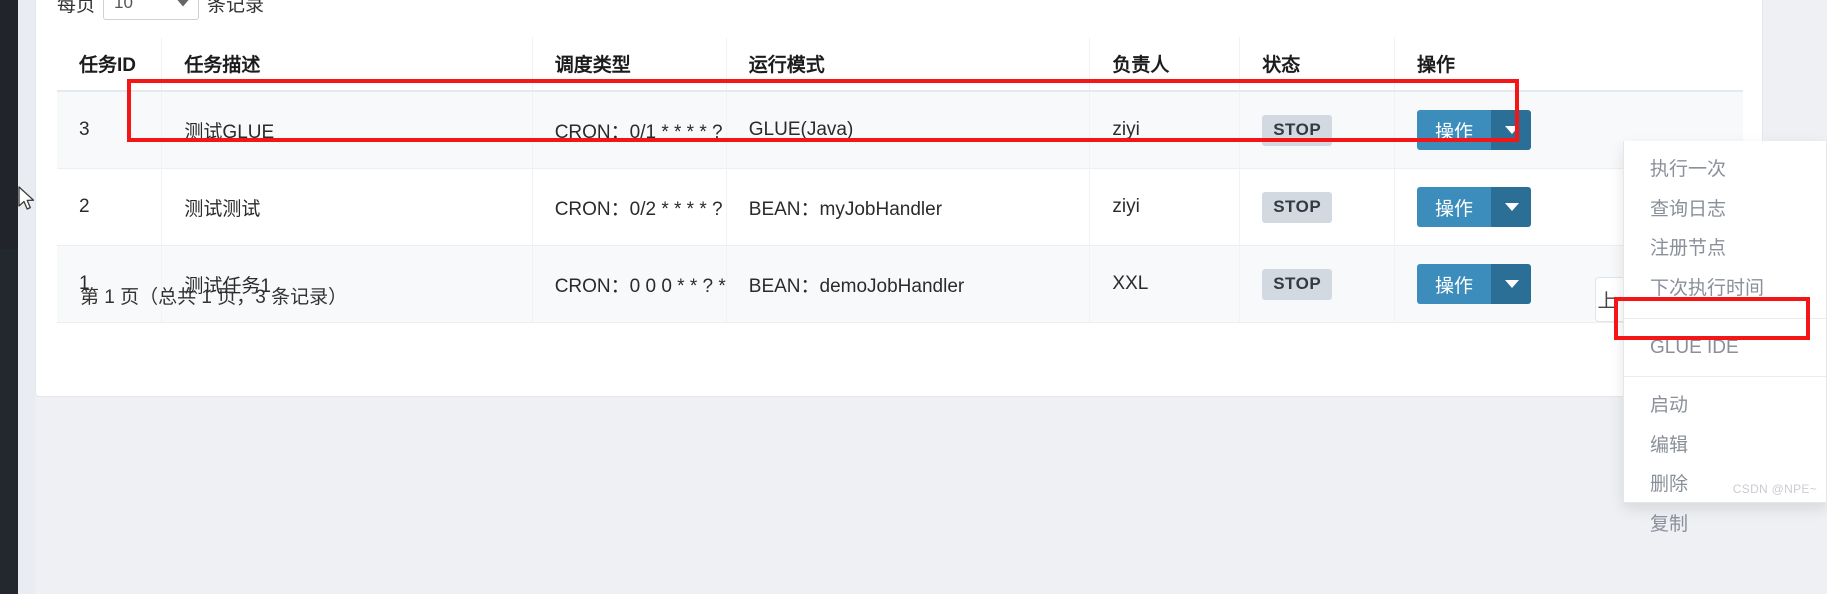 Image resolution: width=1827 pixels, height=594 pixels. What do you see at coordinates (1725, 210) in the screenshot?
I see `menu-item-view-logs: 查询日志` at bounding box center [1725, 210].